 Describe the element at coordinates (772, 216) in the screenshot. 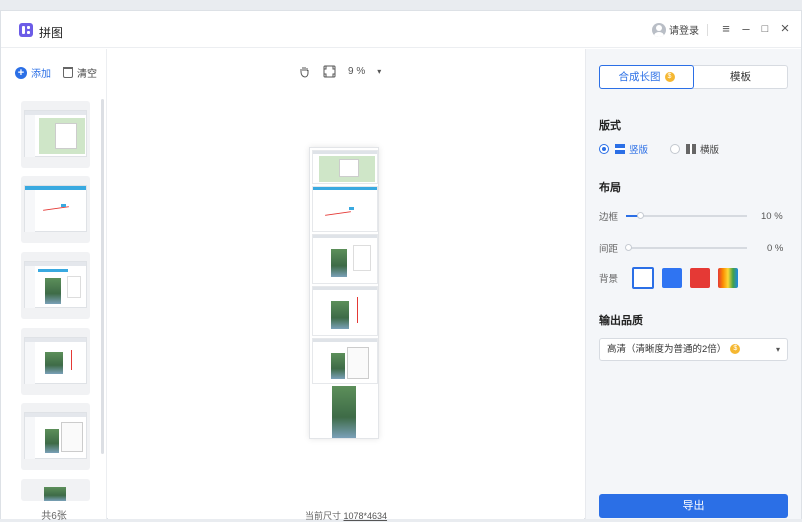

I see `border-value: 10 %` at that location.